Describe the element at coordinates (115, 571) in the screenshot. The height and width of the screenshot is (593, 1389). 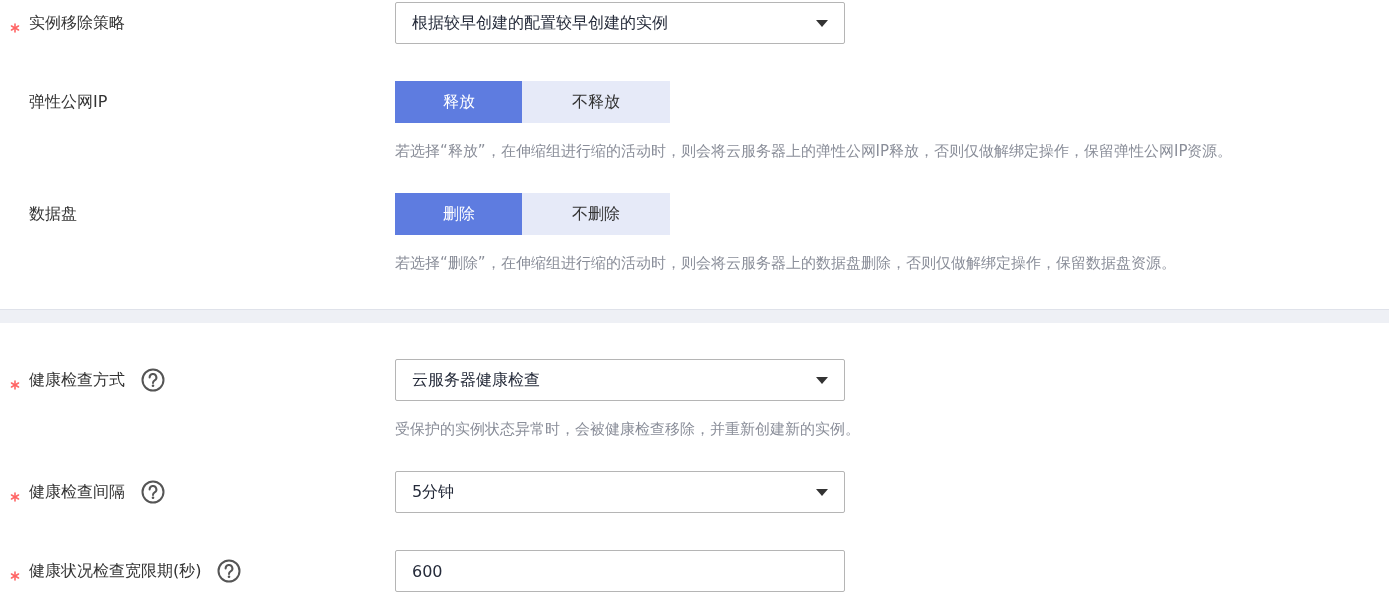
I see `field-label: 健康状况检查宽限期(秒)` at that location.